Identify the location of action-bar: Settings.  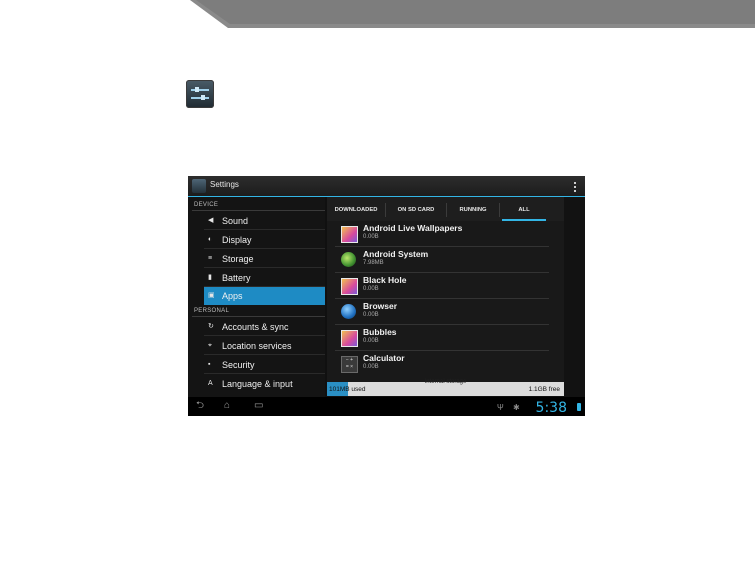
(386, 186).